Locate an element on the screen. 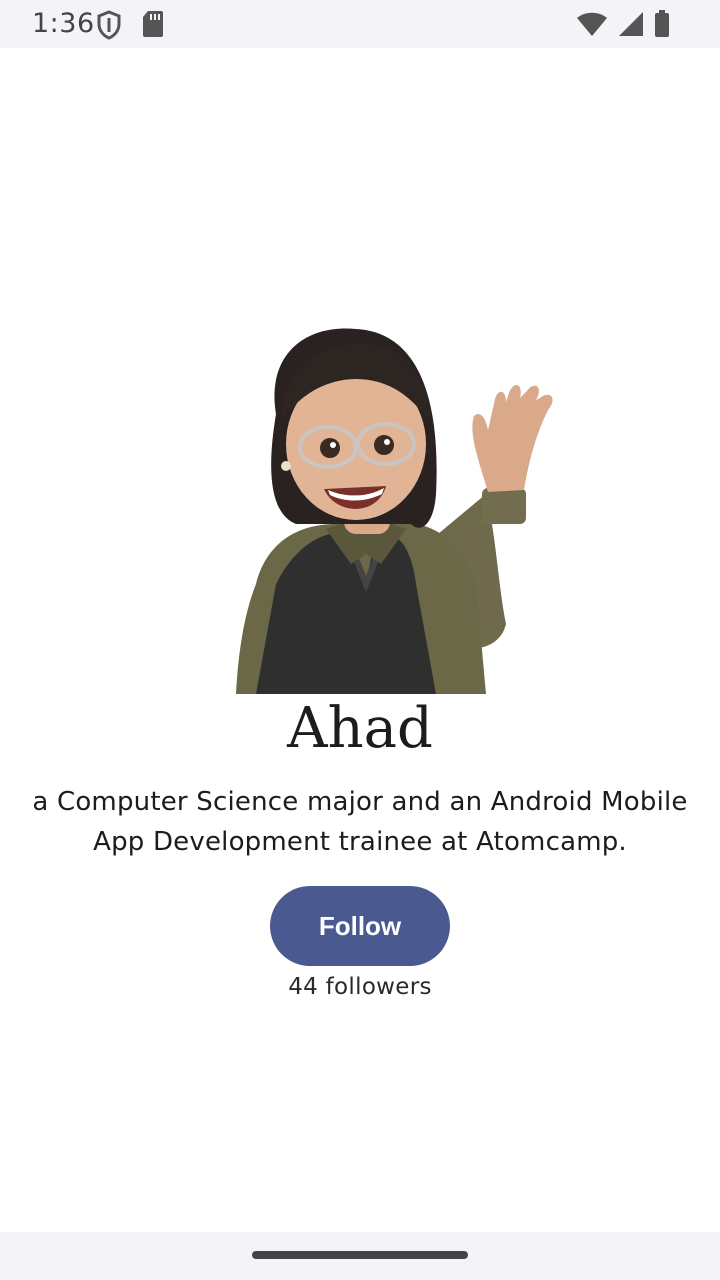 This screenshot has height=1280, width=720. wifi-icon is located at coordinates (592, 26).